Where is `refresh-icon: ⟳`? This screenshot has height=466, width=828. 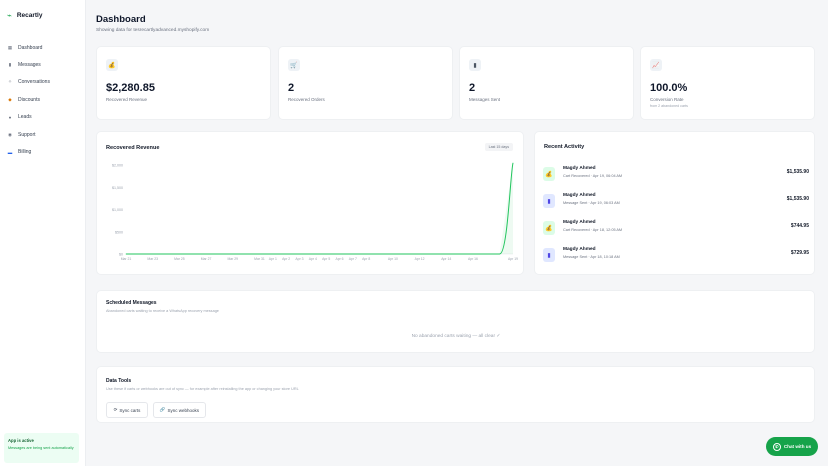
refresh-icon: ⟳ is located at coordinates (115, 409).